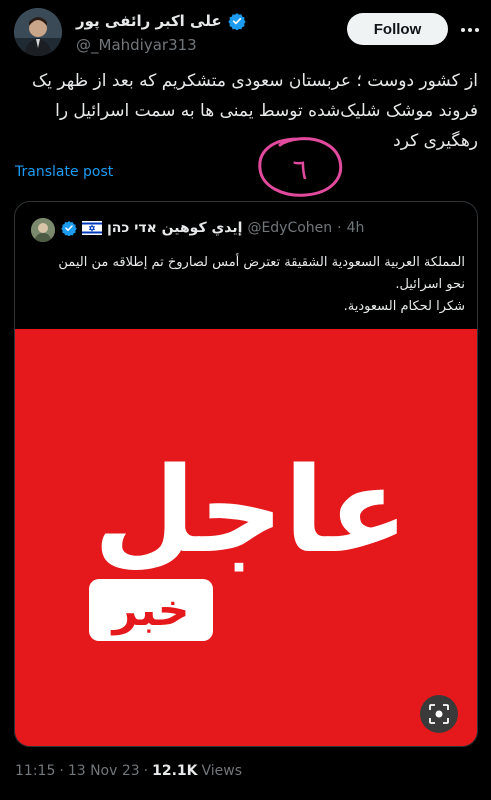  I want to click on views-label: Views, so click(222, 771).